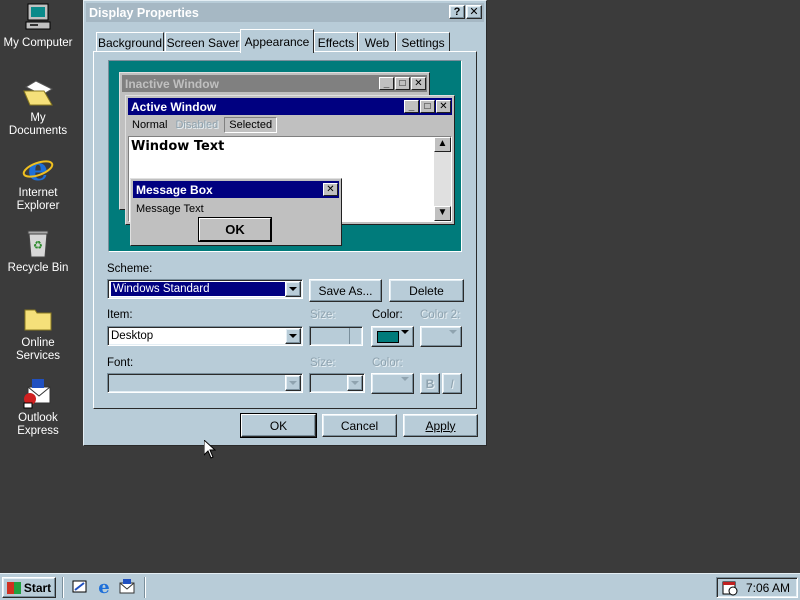 This screenshot has height=600, width=800. I want to click on item-size-spinner, so click(336, 336).